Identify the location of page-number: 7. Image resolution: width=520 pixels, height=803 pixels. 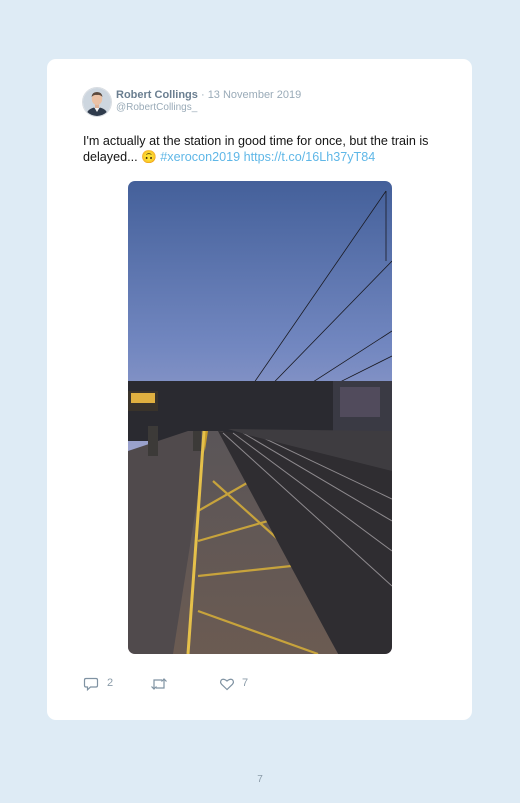
(260, 779).